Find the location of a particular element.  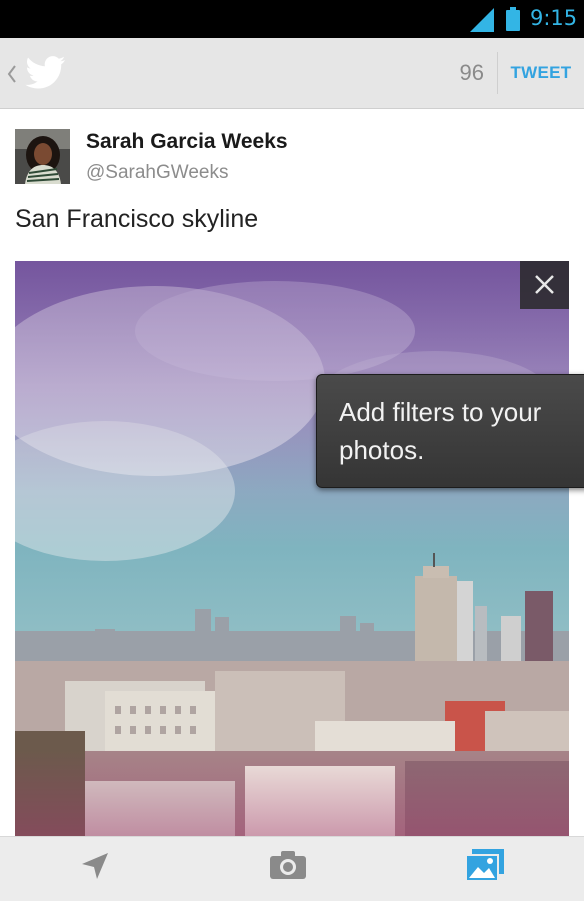

remove-photo-button is located at coordinates (544, 285).